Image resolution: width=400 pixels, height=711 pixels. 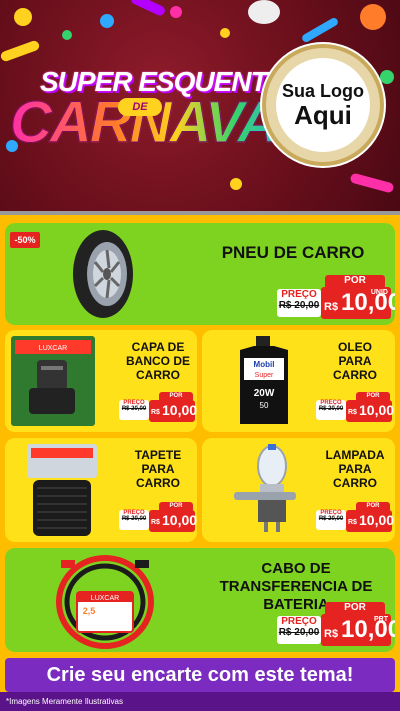 What do you see at coordinates (355, 361) in the screenshot?
I see `product-title: OLEO PARA CARRO` at bounding box center [355, 361].